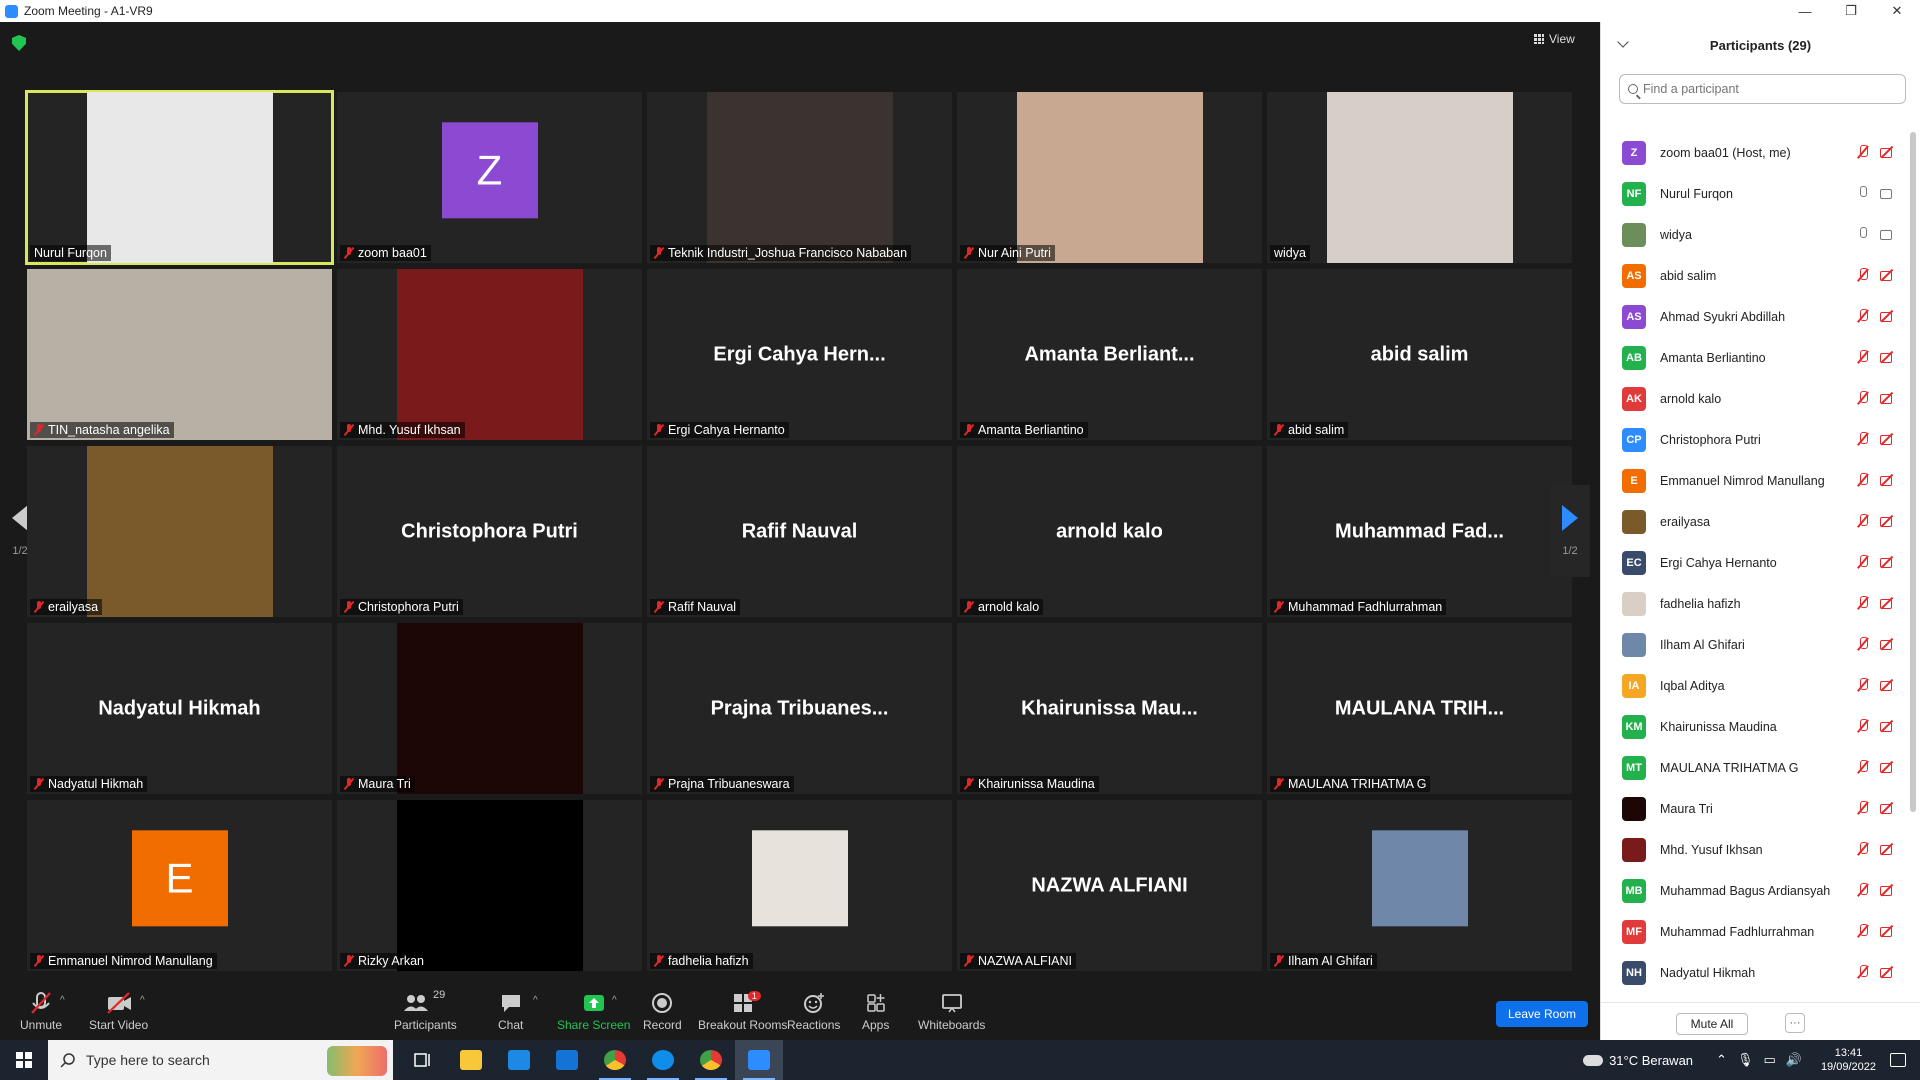  Describe the element at coordinates (1851, 11) in the screenshot. I see `maximize-button: ❐` at that location.